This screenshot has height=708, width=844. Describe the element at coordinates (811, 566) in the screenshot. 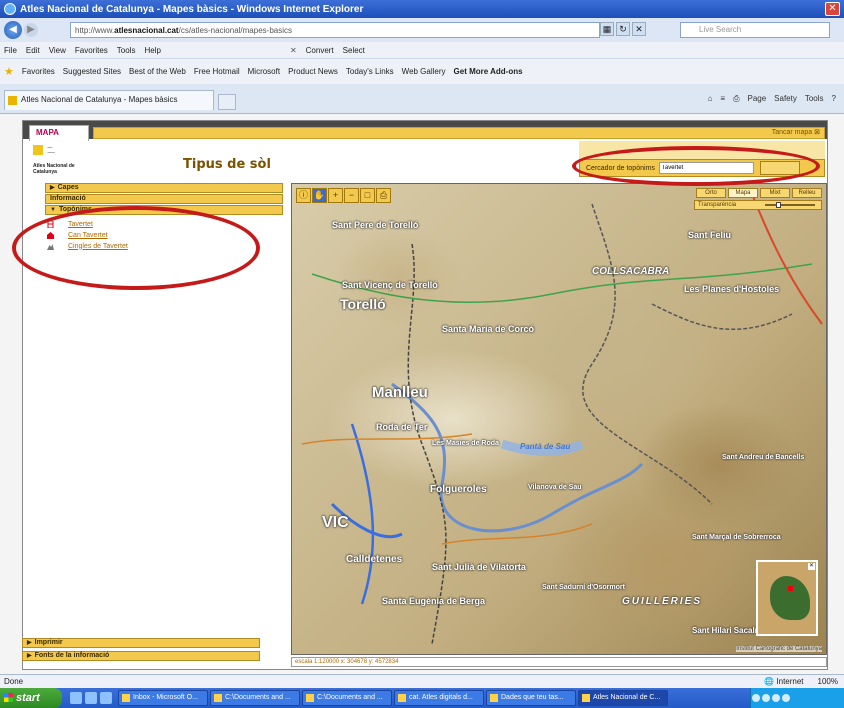

I see `minimap-close-icon: ✕` at that location.